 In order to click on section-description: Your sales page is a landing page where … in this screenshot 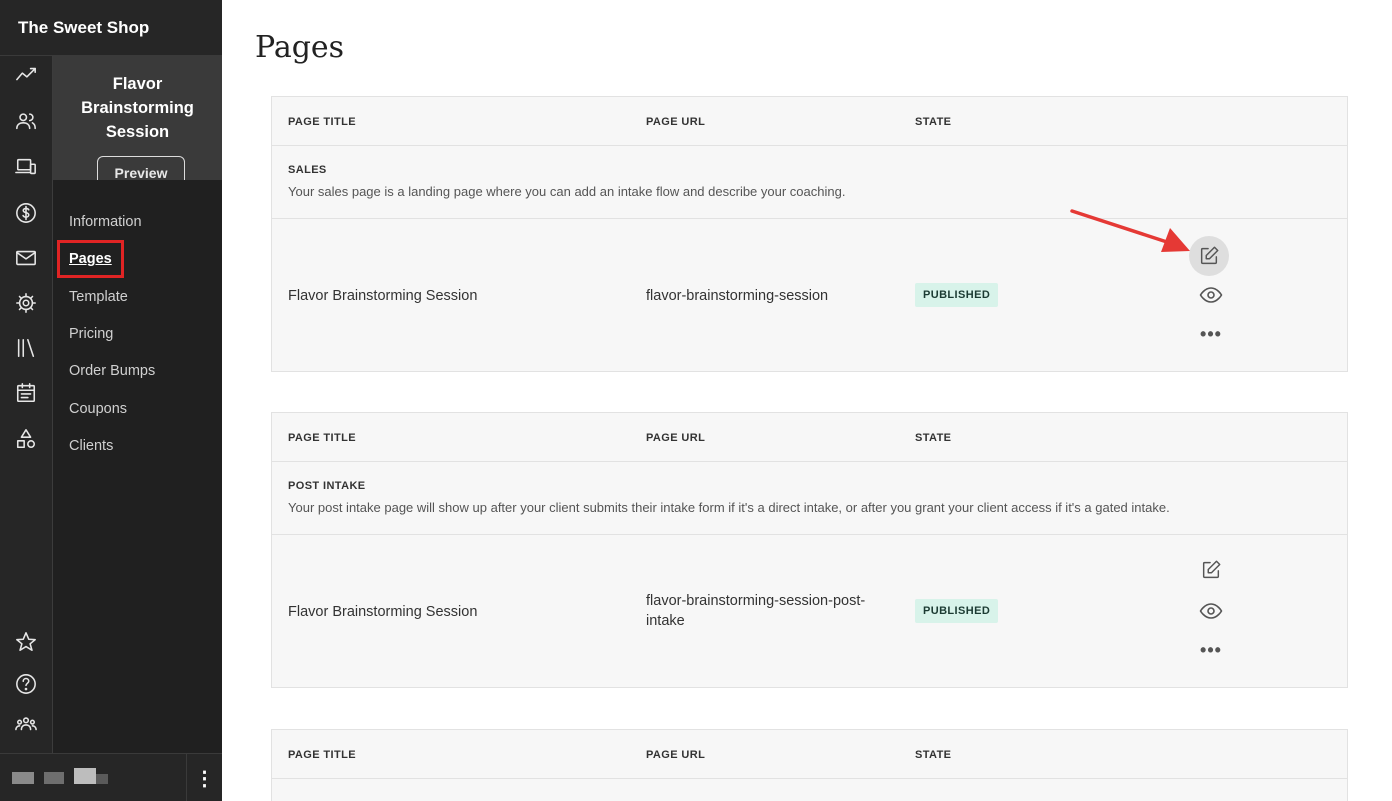, I will do `click(567, 191)`.